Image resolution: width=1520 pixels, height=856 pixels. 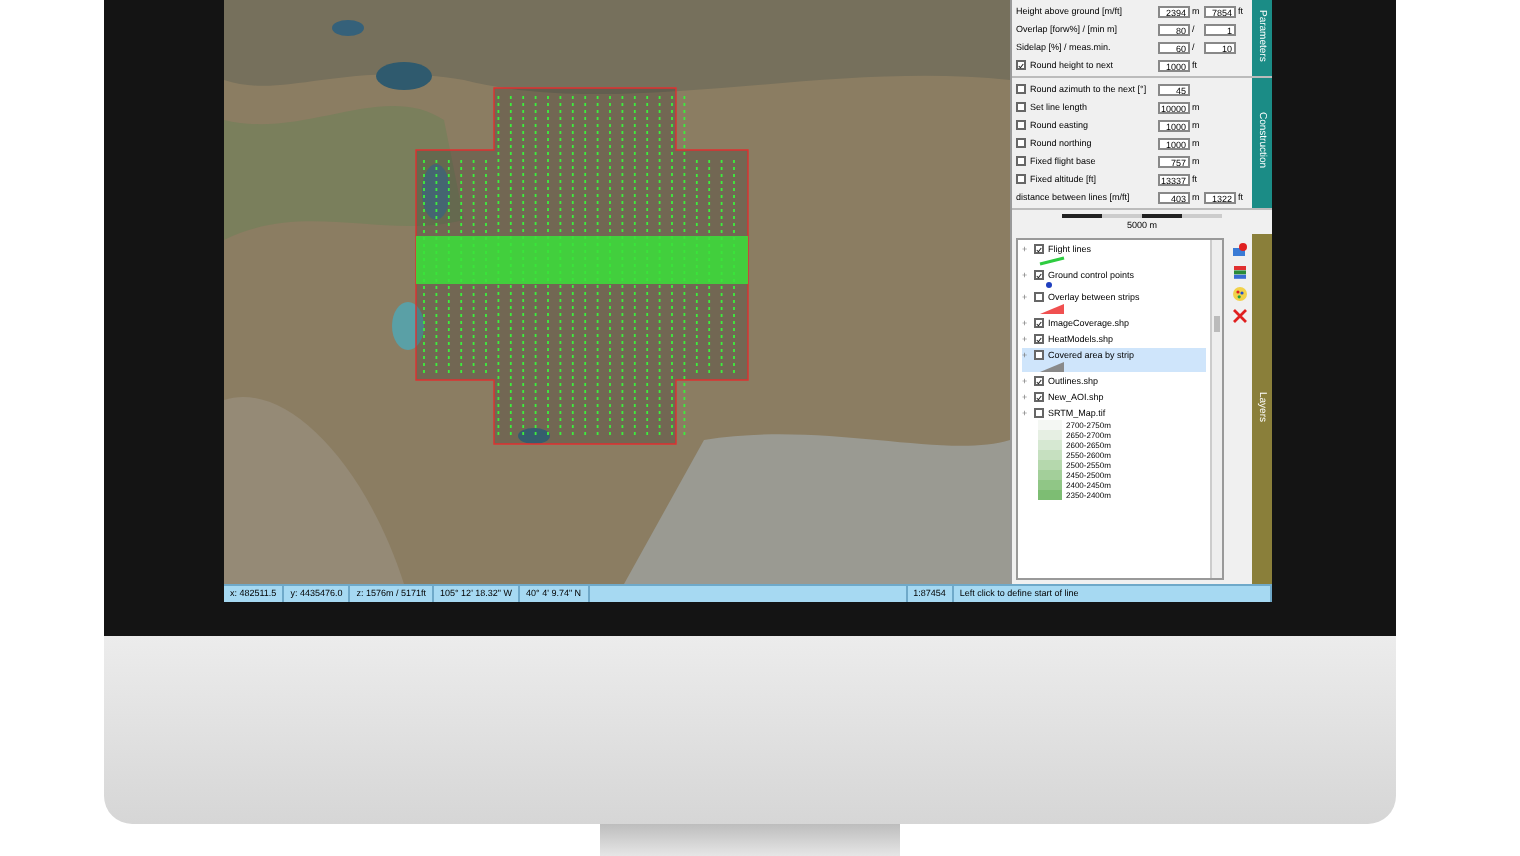 What do you see at coordinates (1240, 272) in the screenshot?
I see `layers-icon` at bounding box center [1240, 272].